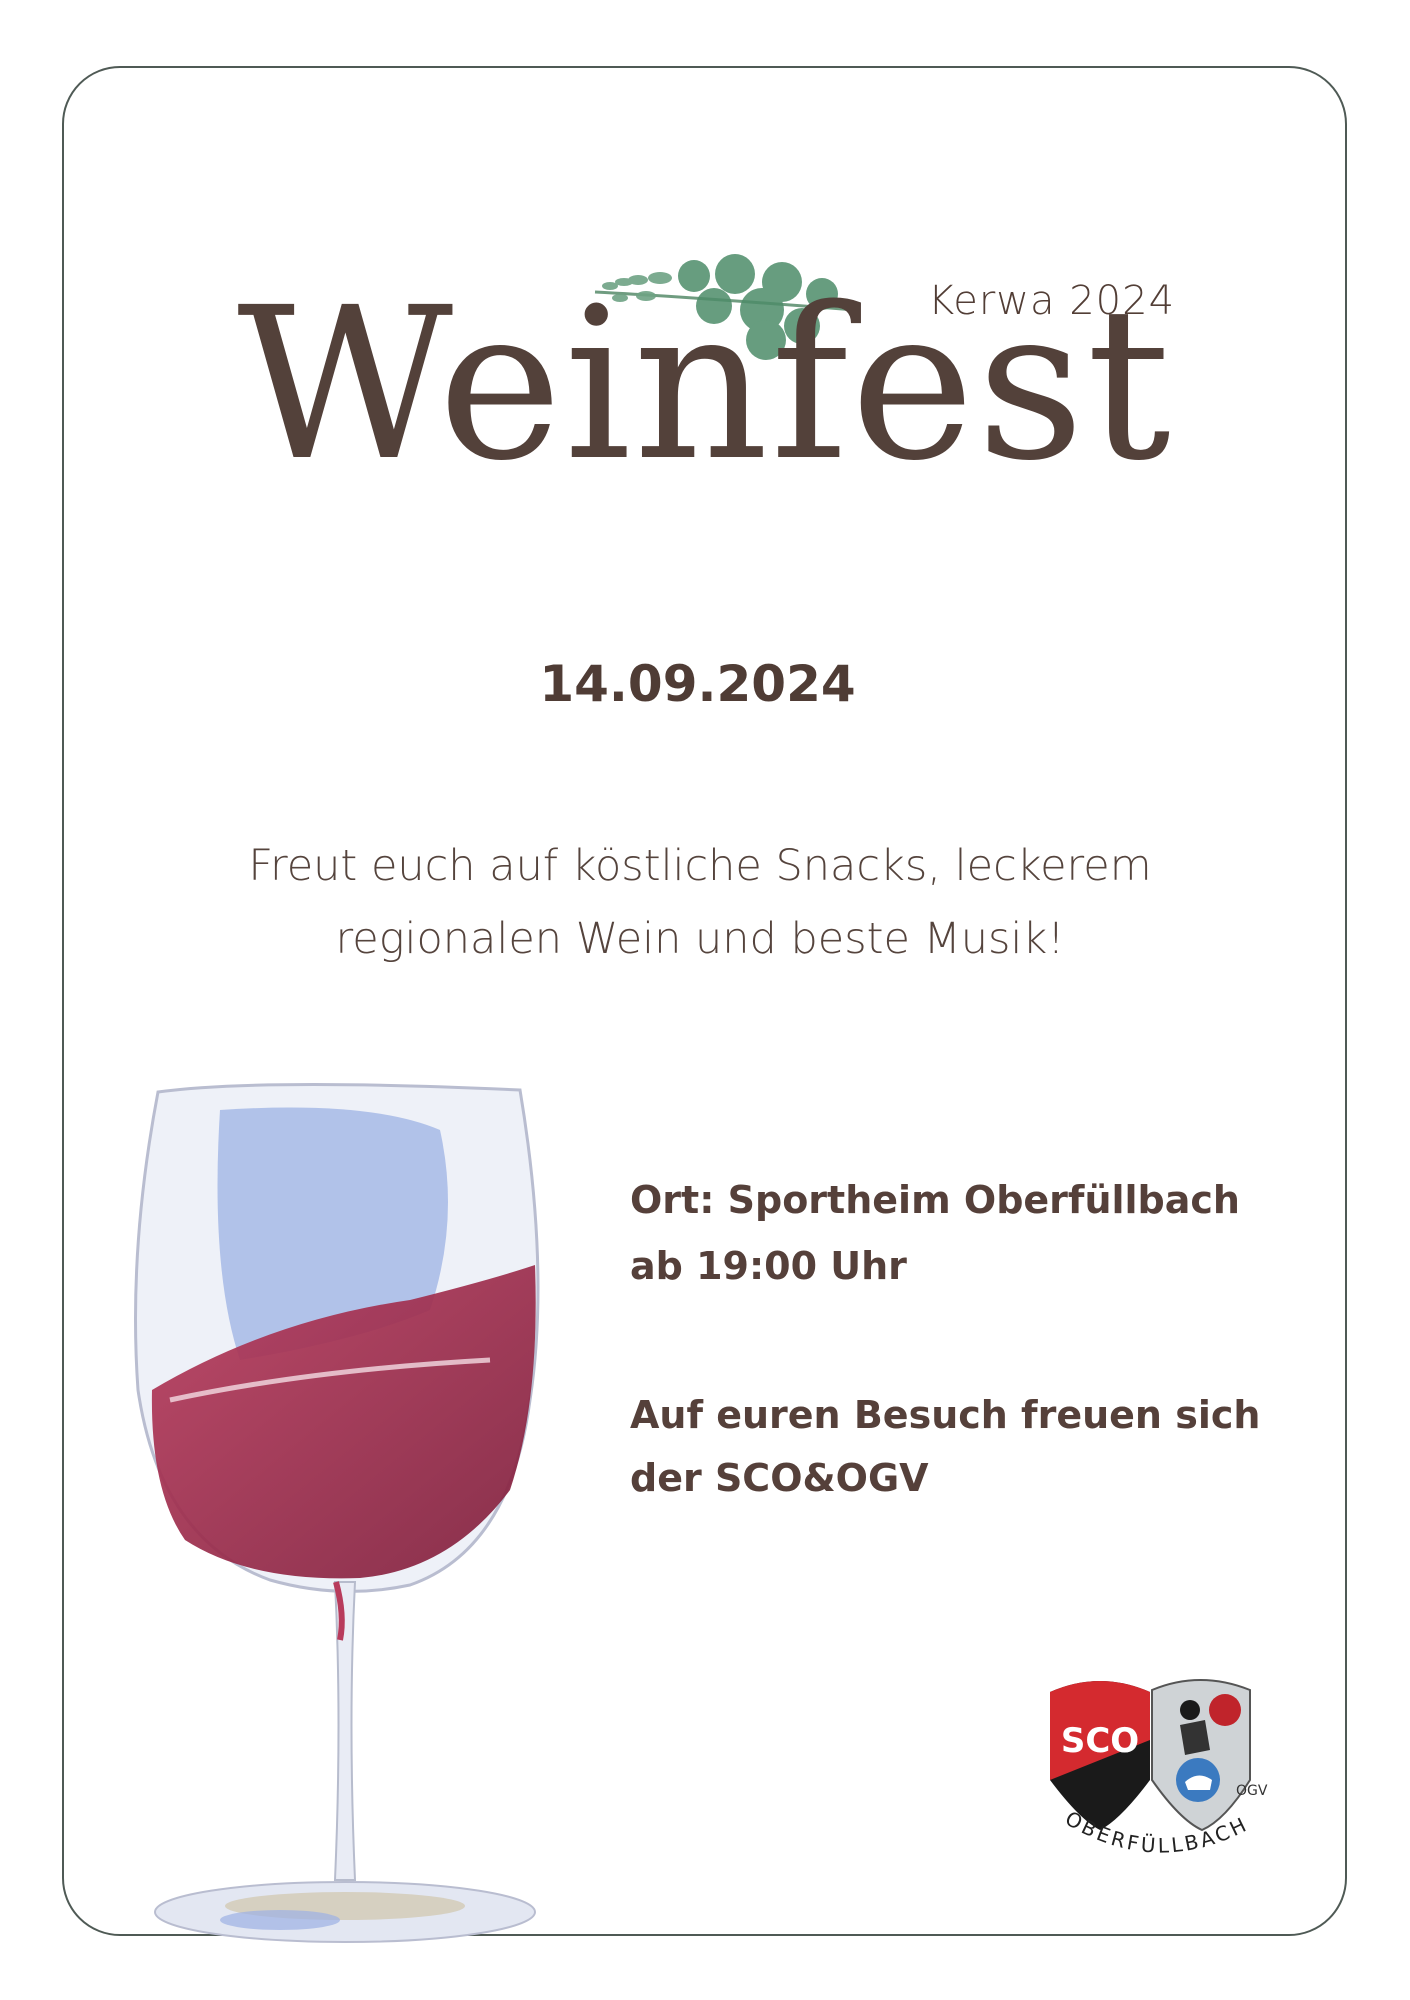 Image resolution: width=1410 pixels, height=2000 pixels. I want to click on svg-text: SCO, so click(1100, 1741).